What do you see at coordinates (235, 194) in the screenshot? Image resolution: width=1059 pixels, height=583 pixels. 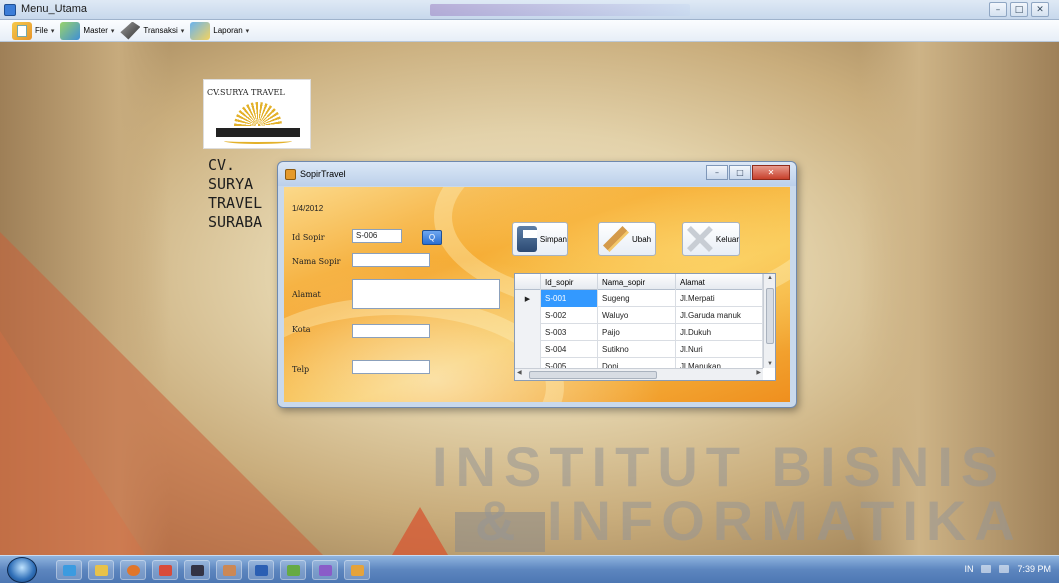 I see `company-name: CV. SURYA TRAVEL SURABA` at bounding box center [235, 194].